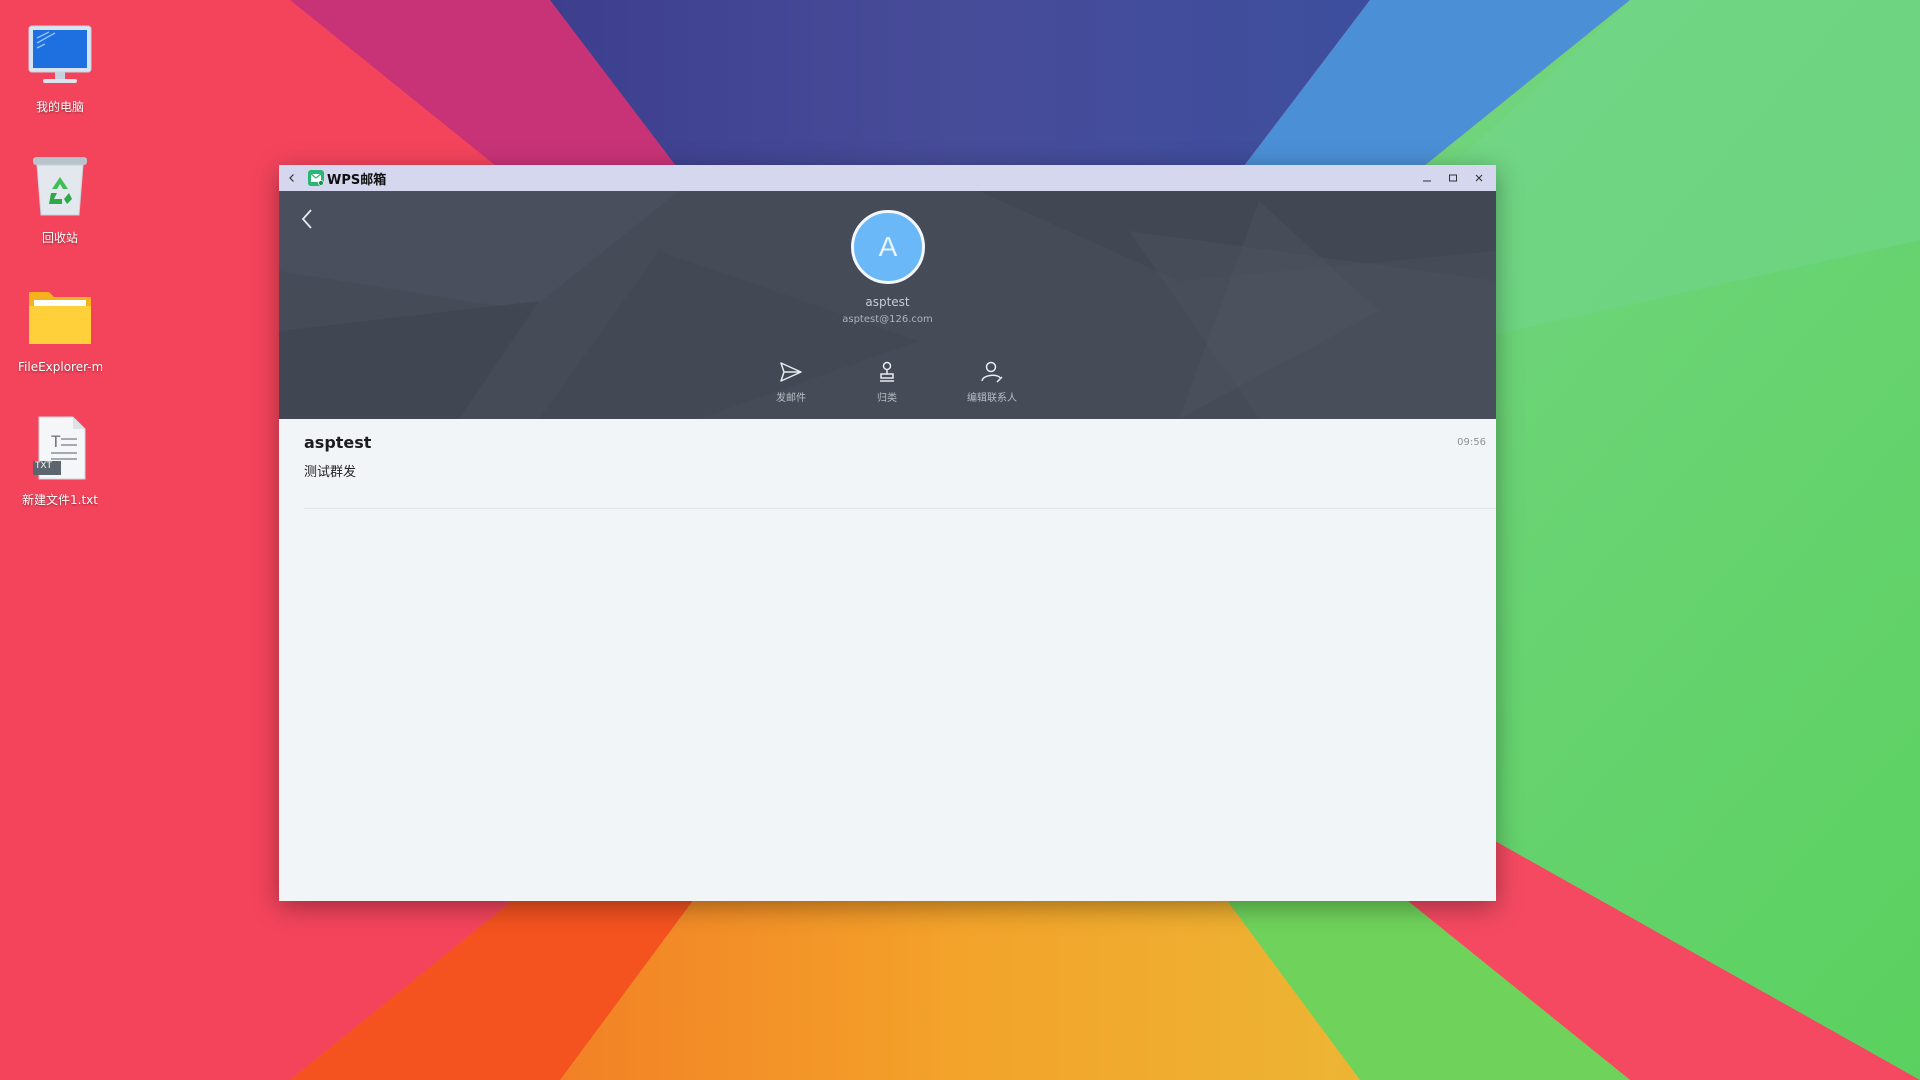 Image resolution: width=1920 pixels, height=1080 pixels. What do you see at coordinates (316, 178) in the screenshot?
I see `wps-mail-logo-icon` at bounding box center [316, 178].